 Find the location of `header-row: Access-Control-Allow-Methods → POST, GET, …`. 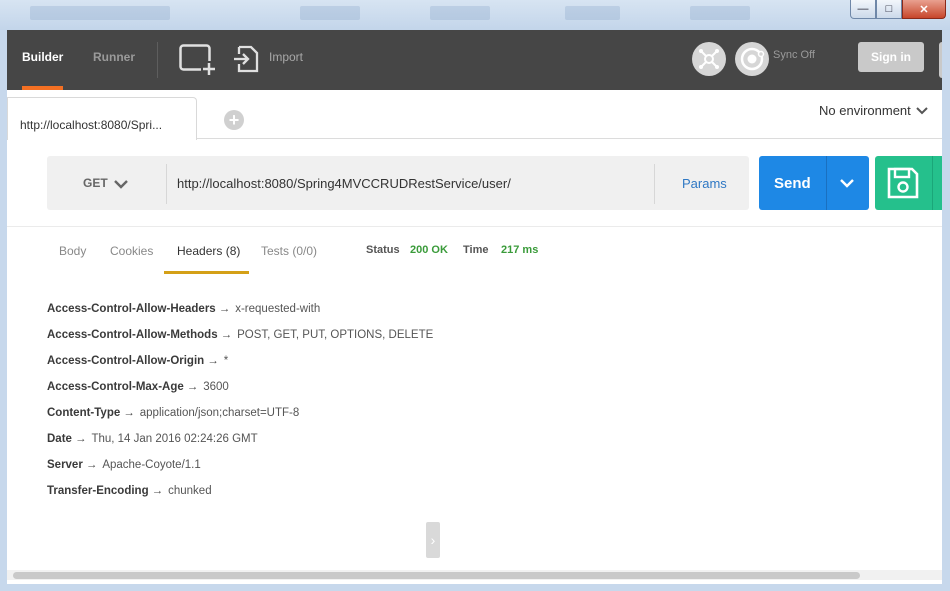

header-row: Access-Control-Allow-Methods → POST, GET, … is located at coordinates (240, 342).